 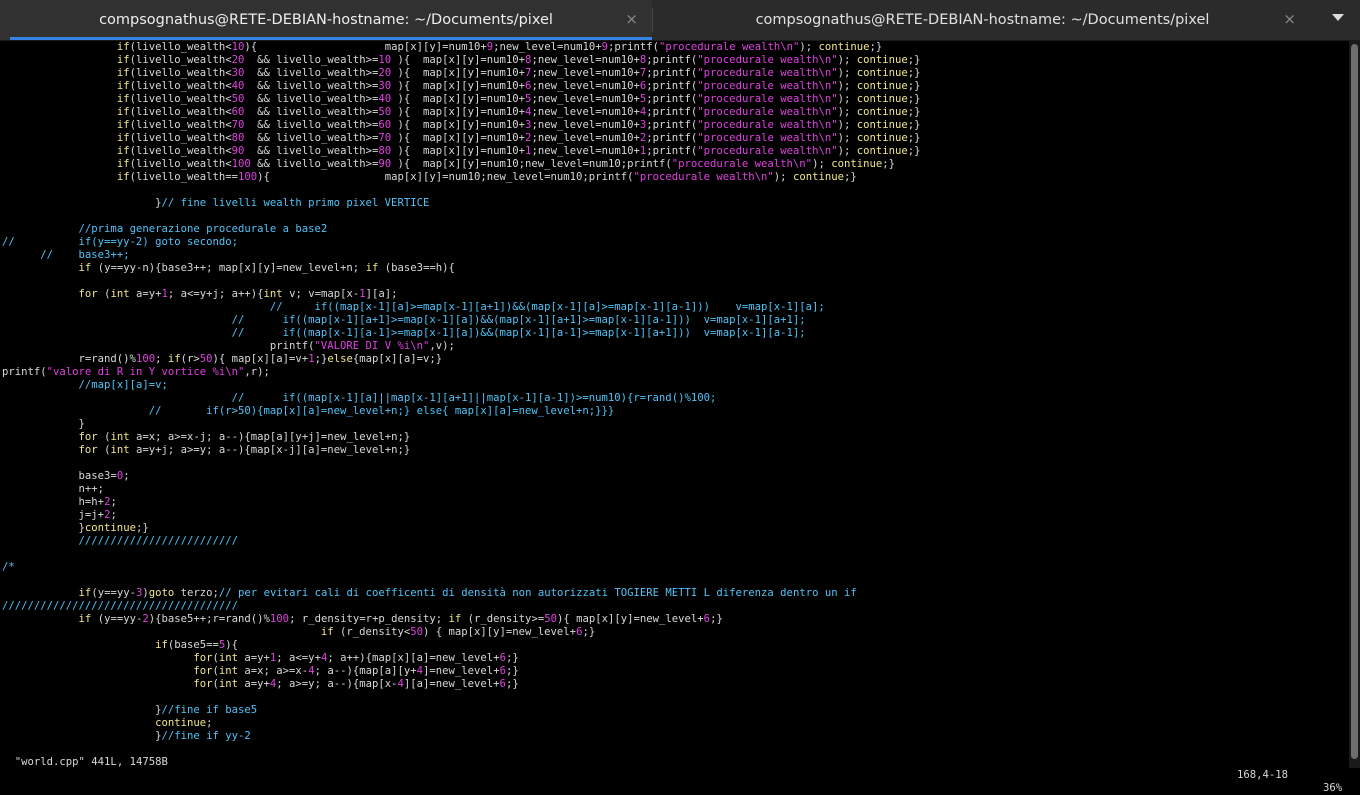 I want to click on status-line: "world.cpp" 441L, 14758B 168,4-18 36%, so click(x=674, y=768).